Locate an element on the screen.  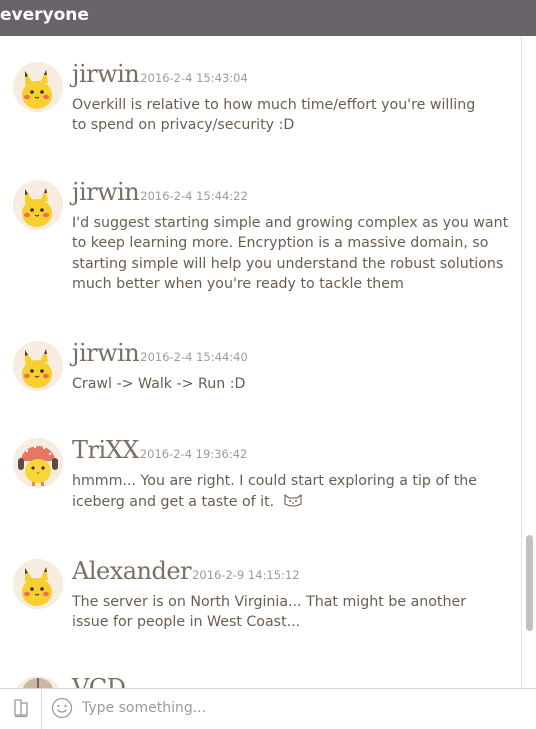
message-timestamp: 2016-2-4 15:44:22 is located at coordinates (194, 196).